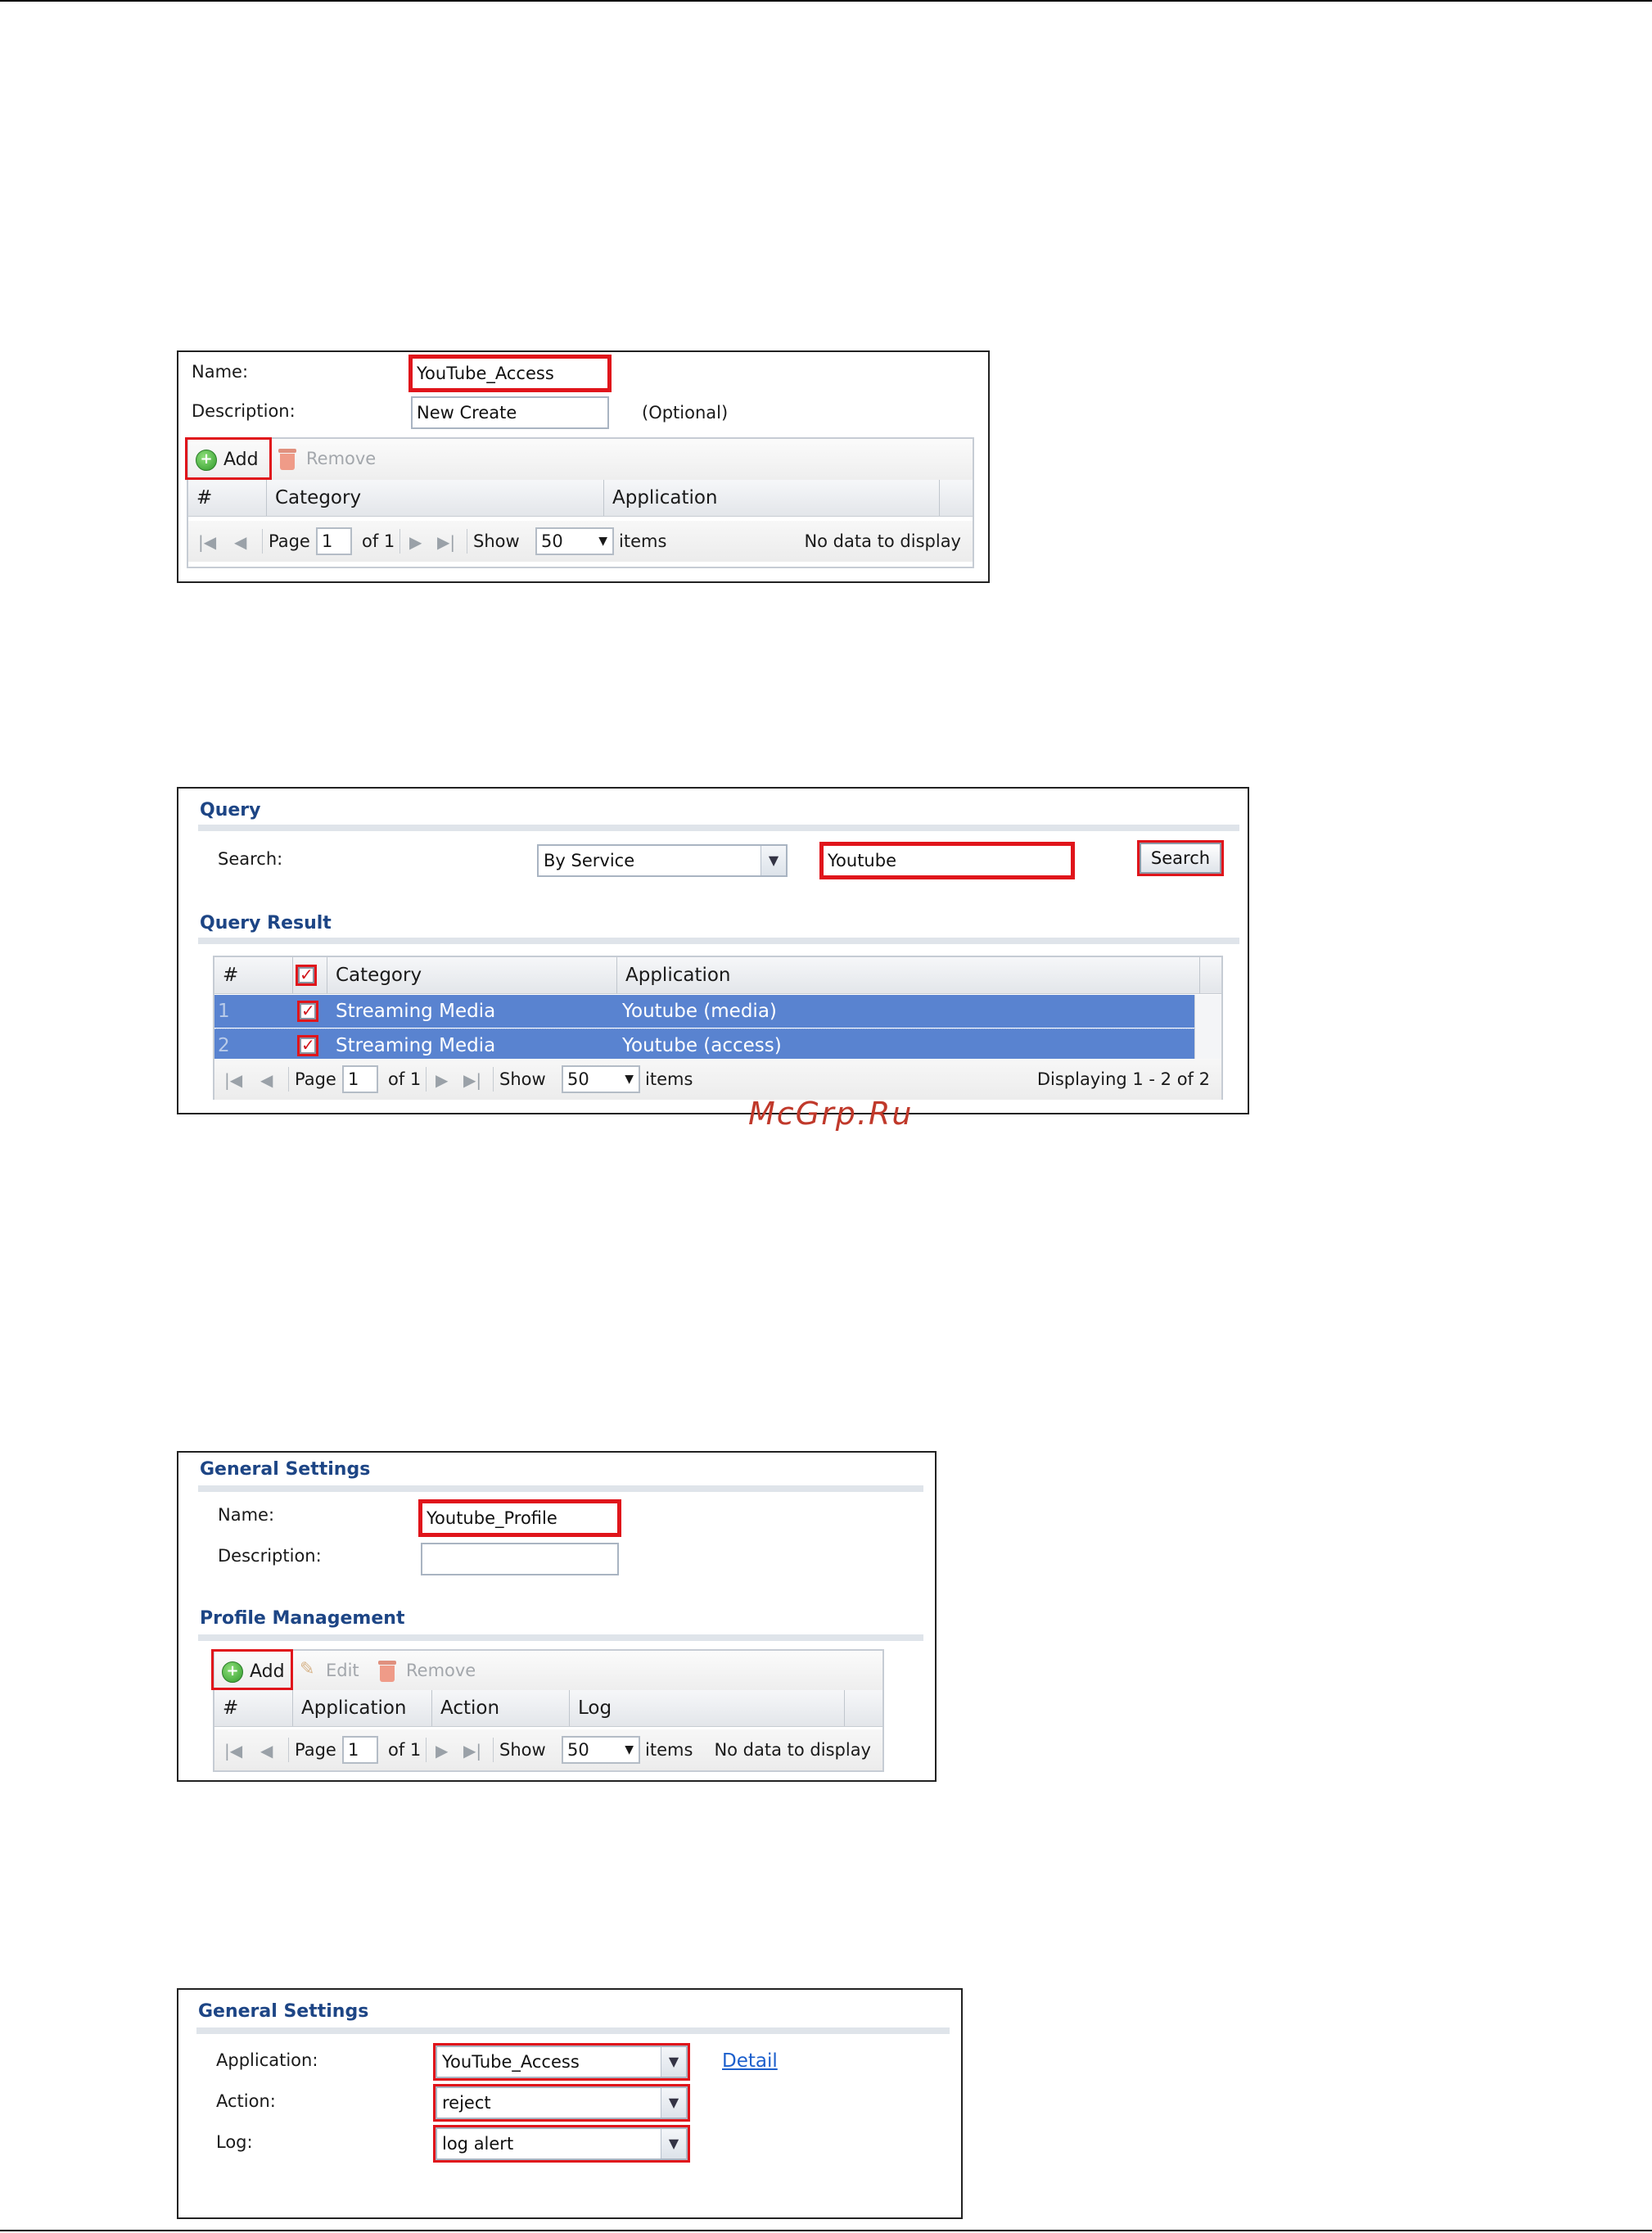 This screenshot has height=2233, width=1652. I want to click on trash-icon, so click(387, 1671).